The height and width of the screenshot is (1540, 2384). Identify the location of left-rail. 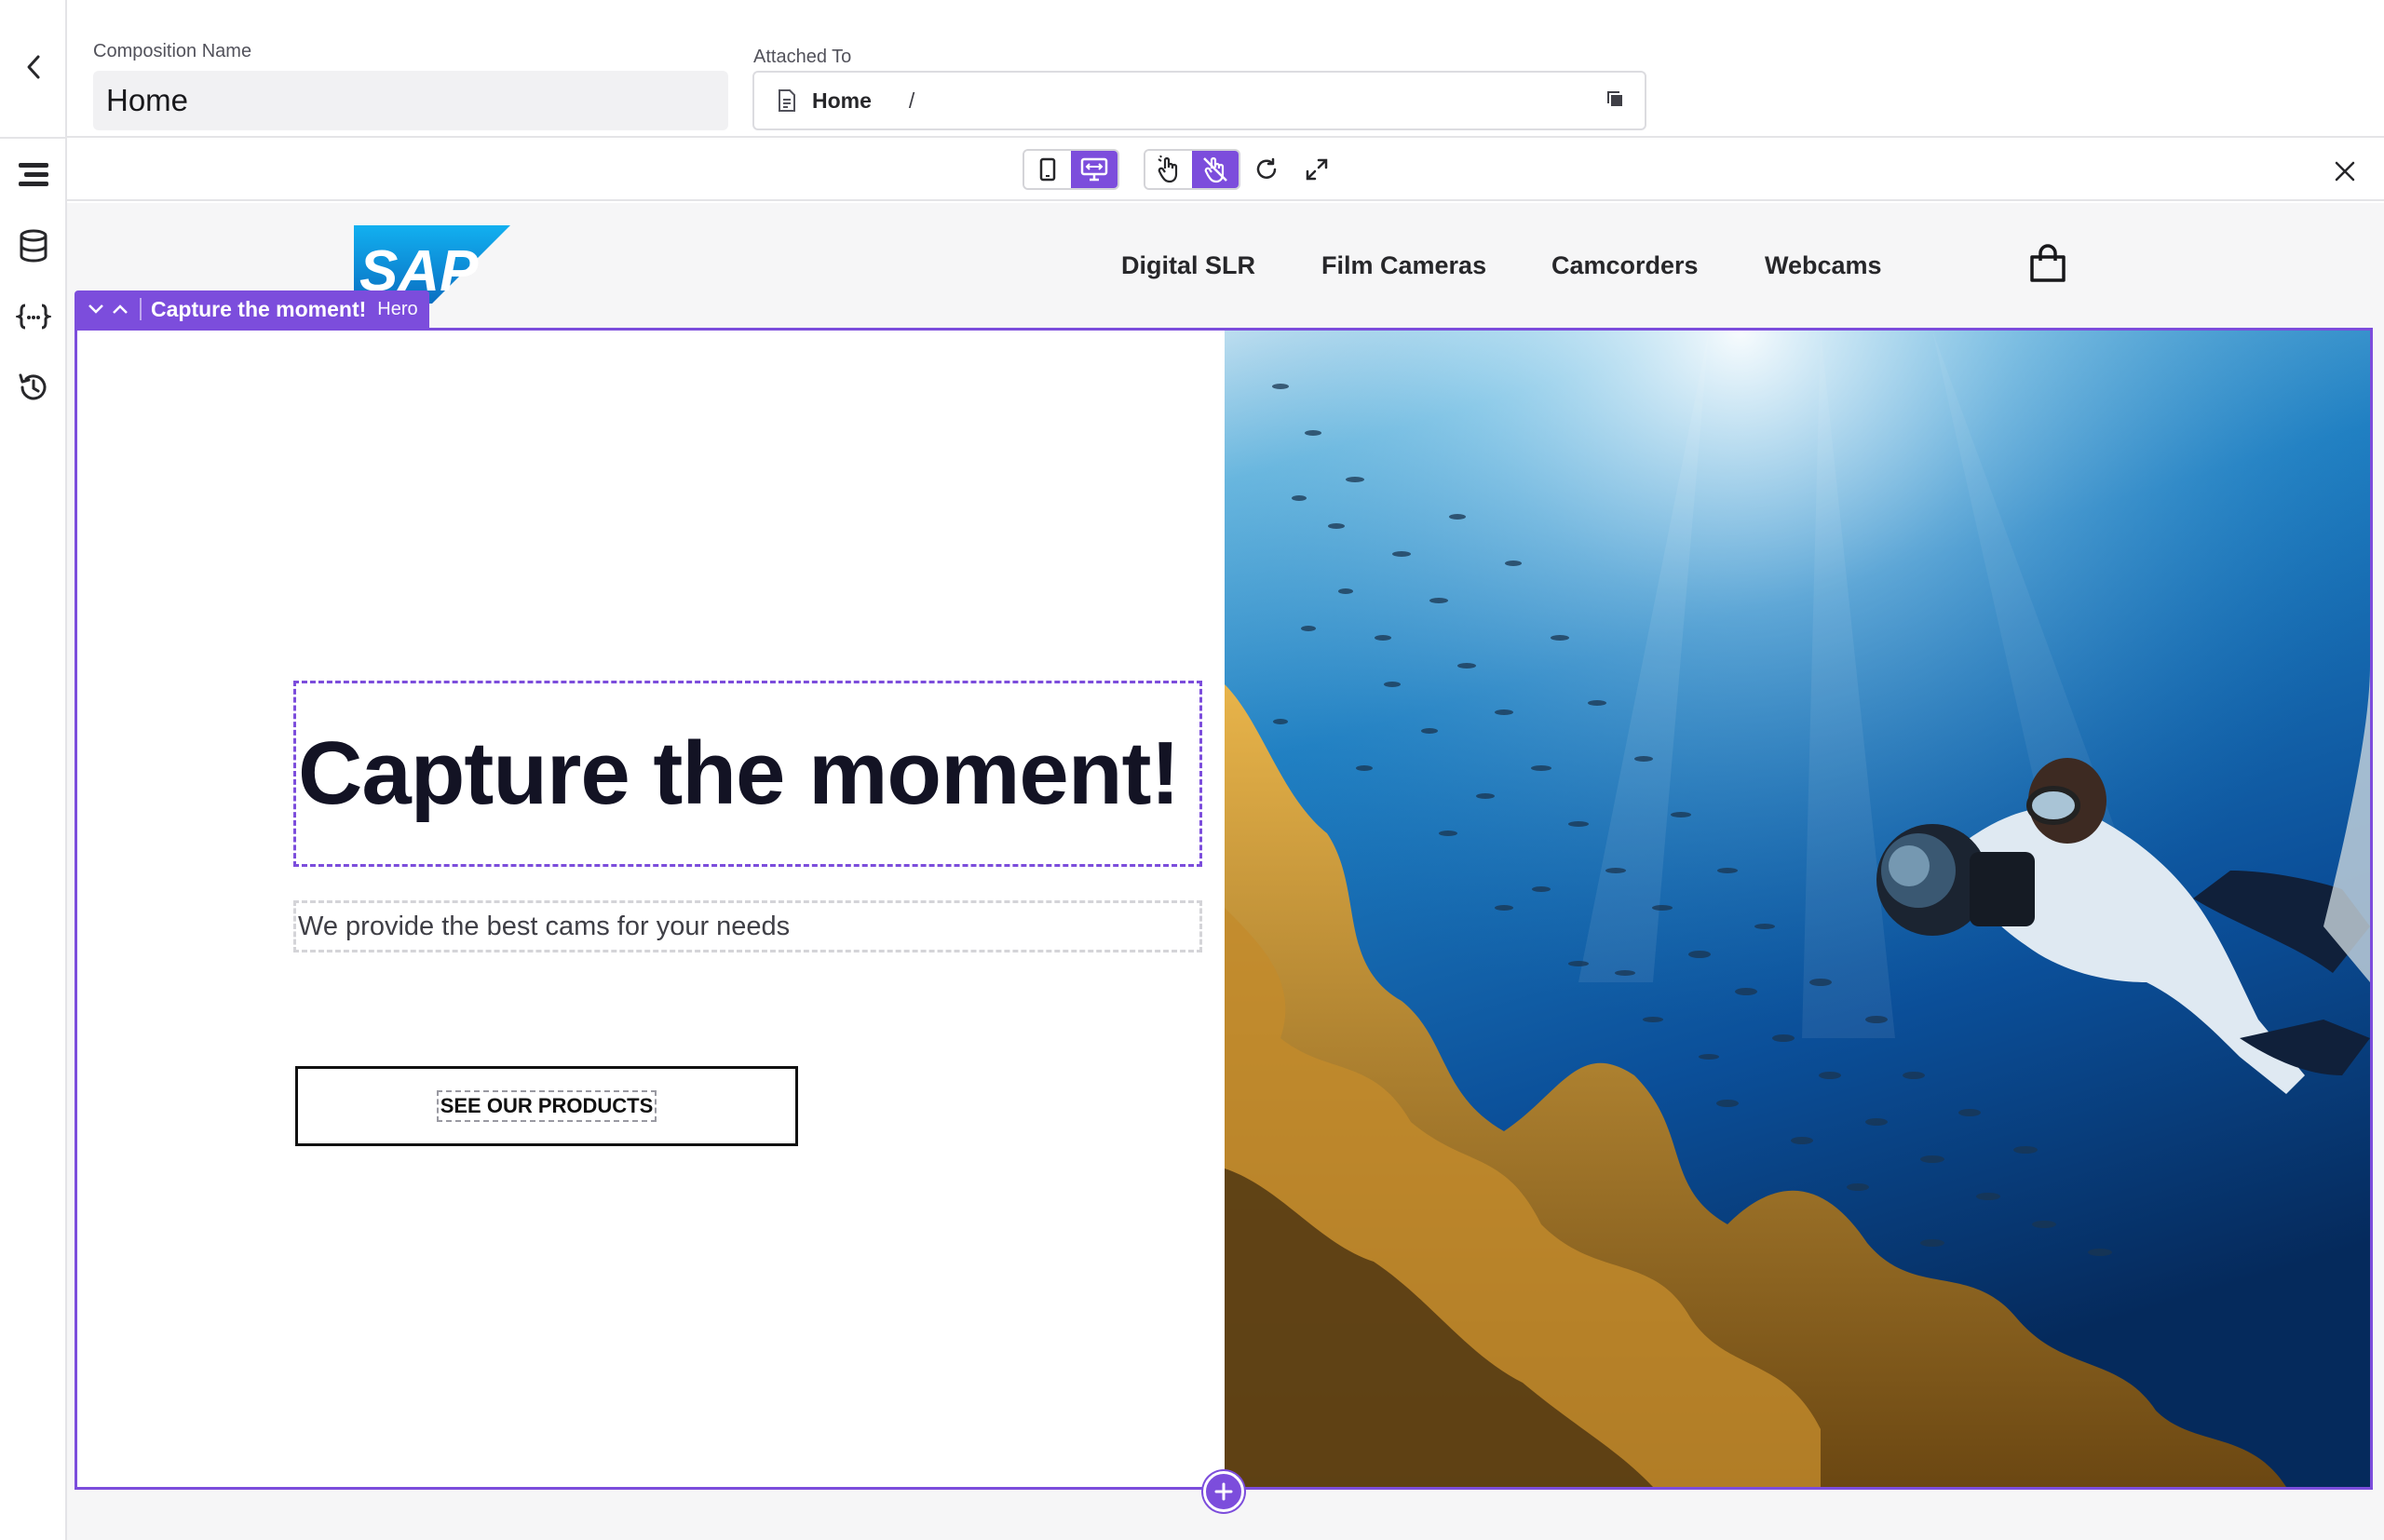
(34, 770).